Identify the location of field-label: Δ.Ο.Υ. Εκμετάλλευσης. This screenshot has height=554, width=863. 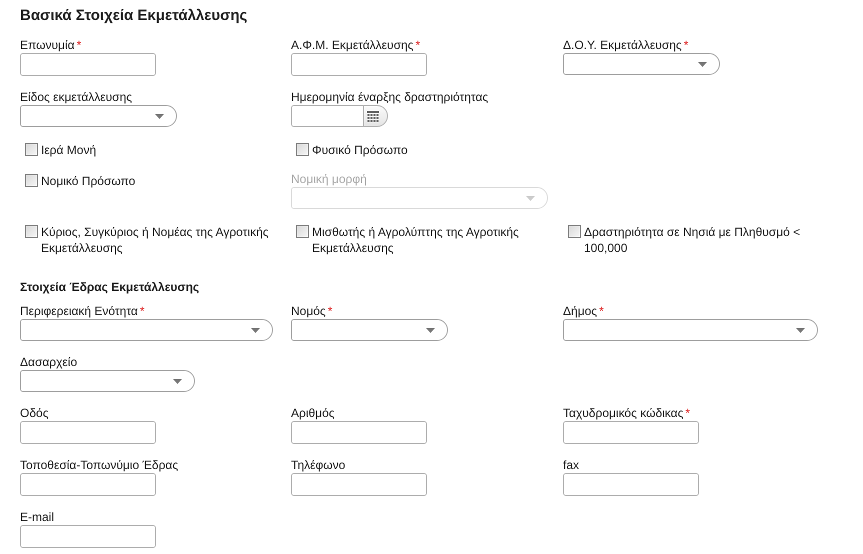
(622, 45).